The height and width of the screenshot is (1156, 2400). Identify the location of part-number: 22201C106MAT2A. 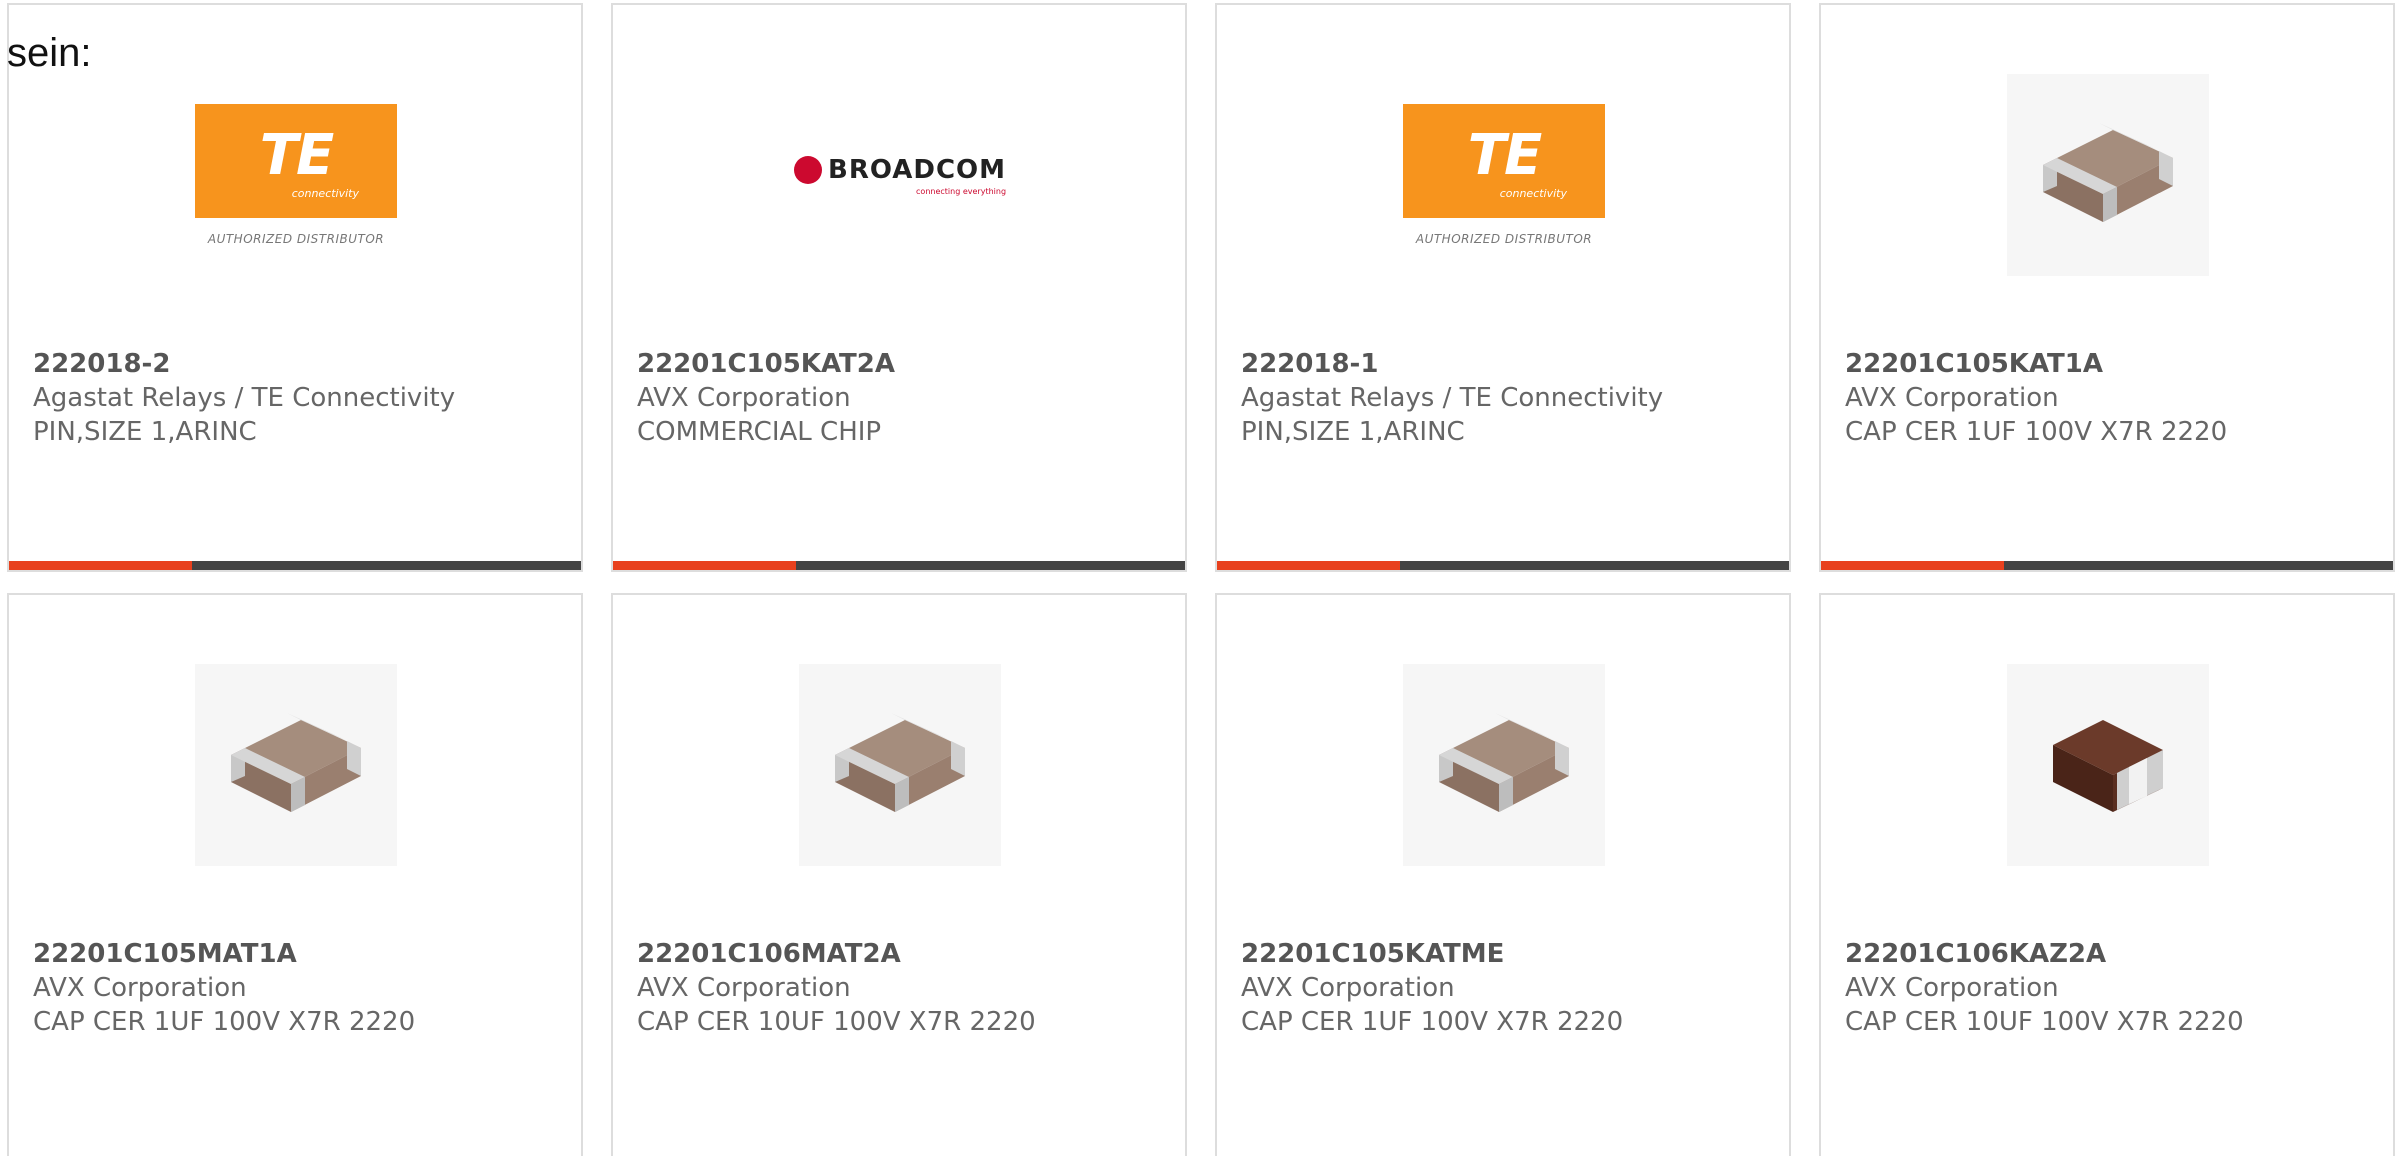
(906, 954).